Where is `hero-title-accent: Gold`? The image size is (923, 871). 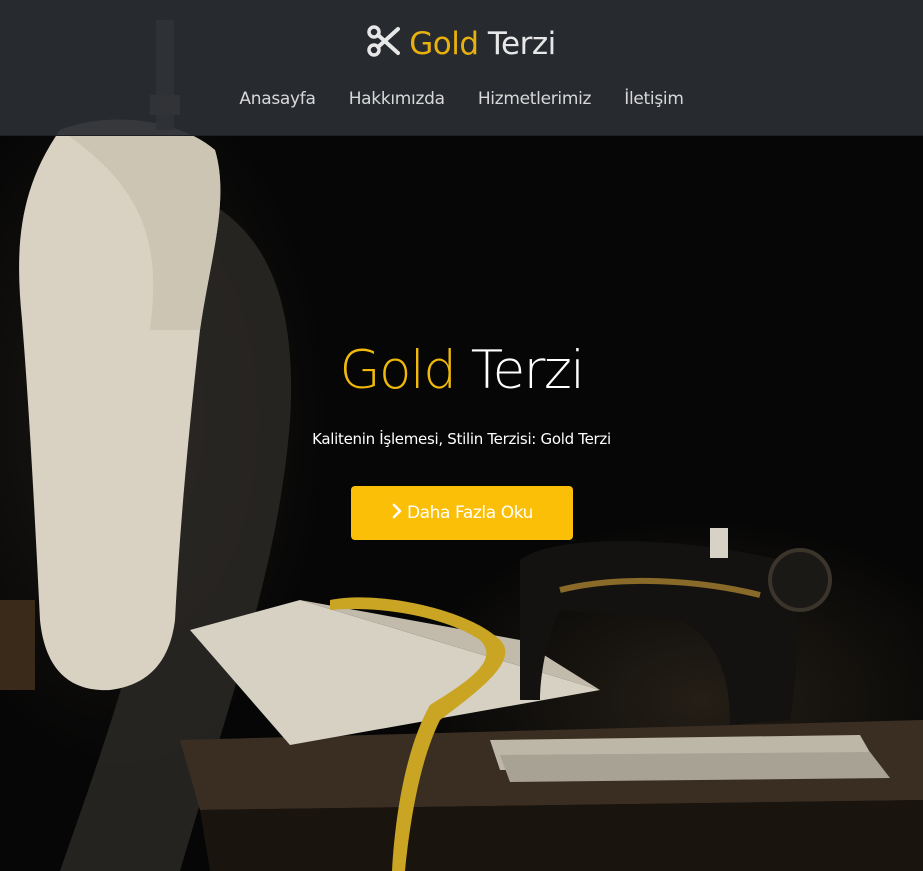
hero-title-accent: Gold is located at coordinates (397, 370).